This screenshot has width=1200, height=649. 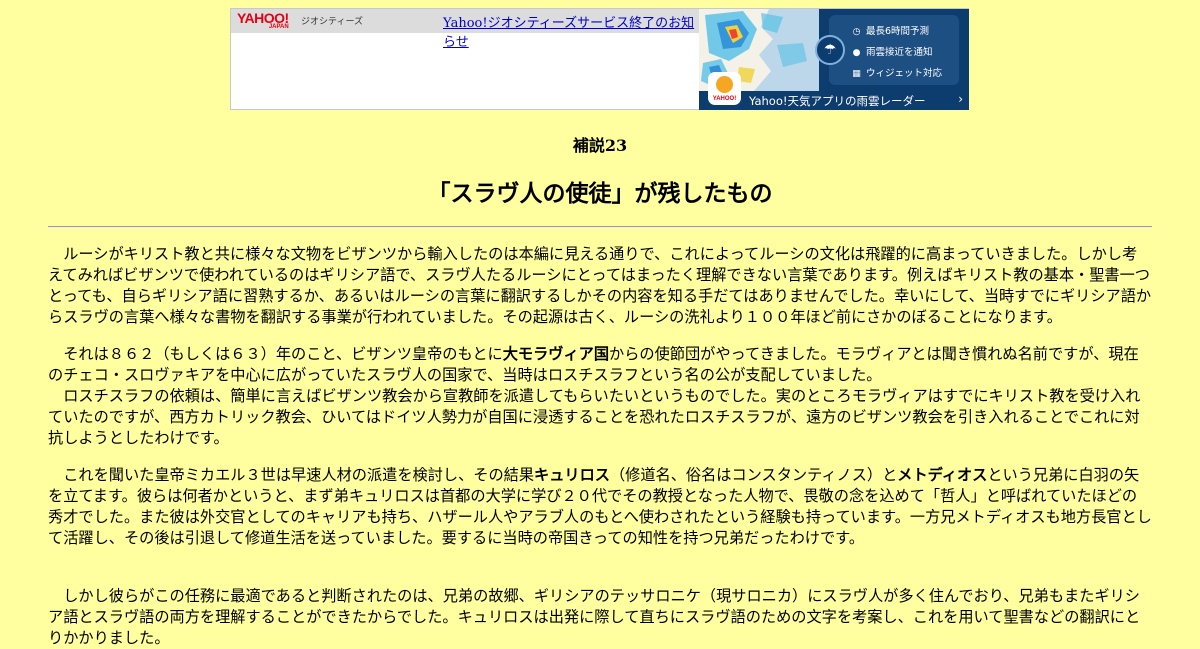 What do you see at coordinates (898, 31) in the screenshot?
I see `ad-feature-label: 最長6時間予測` at bounding box center [898, 31].